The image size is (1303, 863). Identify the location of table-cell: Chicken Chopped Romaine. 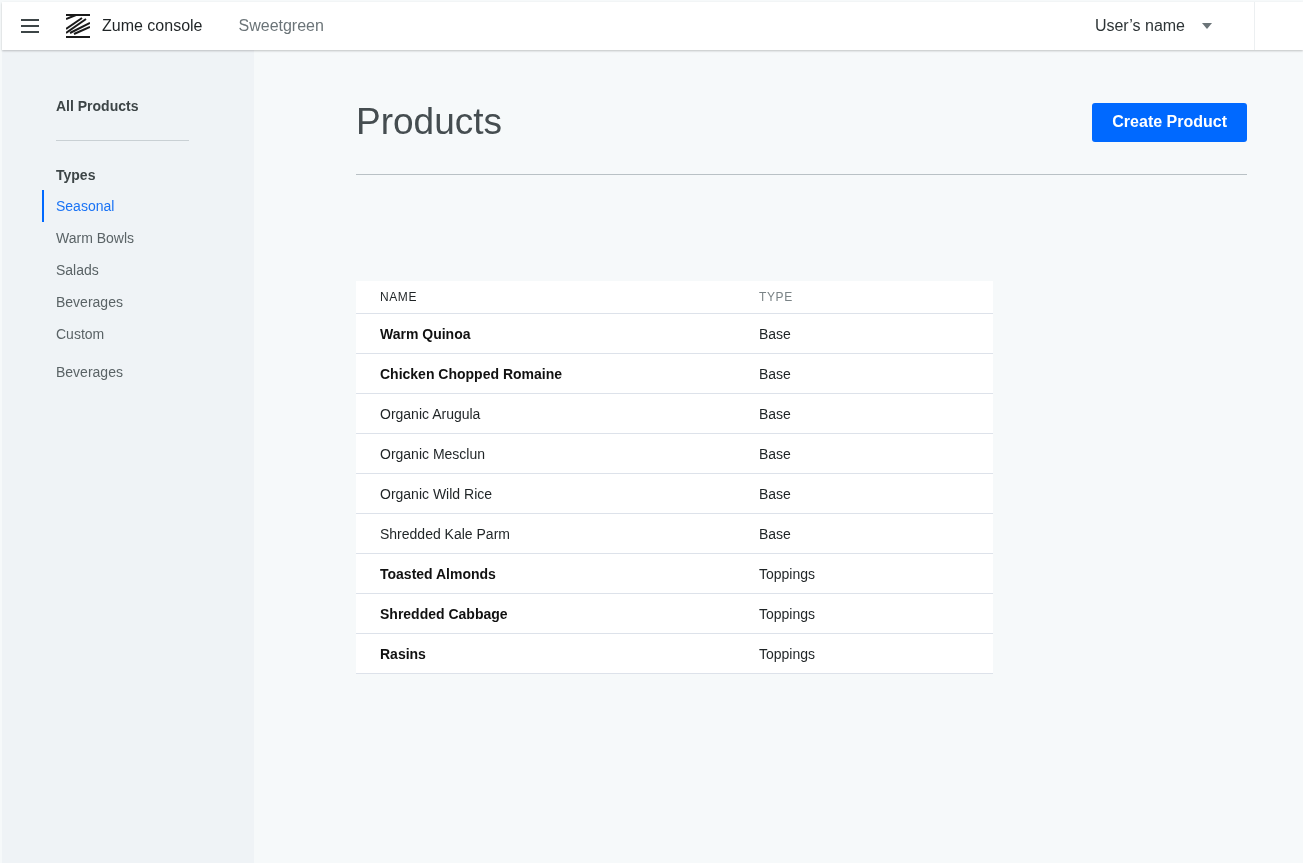
(557, 373).